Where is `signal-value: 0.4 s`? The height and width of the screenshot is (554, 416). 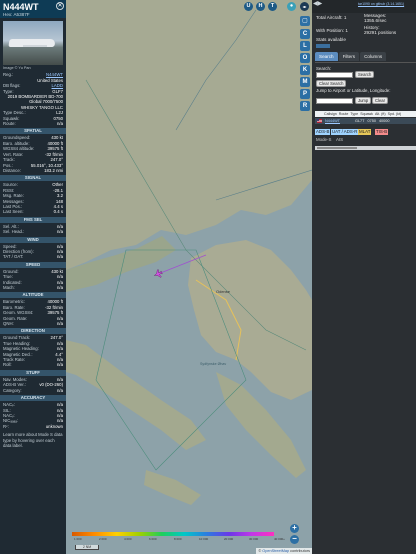 signal-value: 0.4 s is located at coordinates (58, 212).